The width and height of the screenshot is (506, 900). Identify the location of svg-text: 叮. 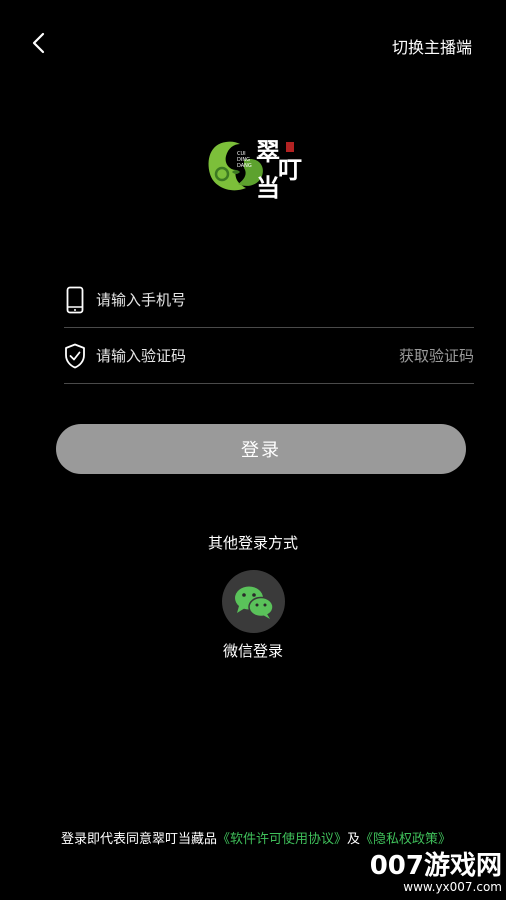
(290, 169).